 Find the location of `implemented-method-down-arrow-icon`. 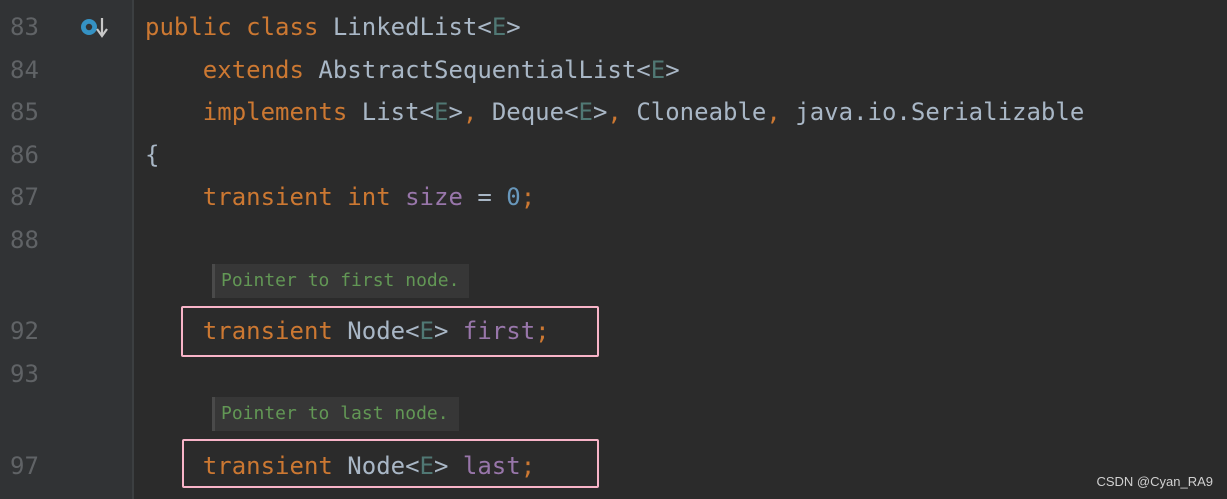

implemented-method-down-arrow-icon is located at coordinates (95, 28).